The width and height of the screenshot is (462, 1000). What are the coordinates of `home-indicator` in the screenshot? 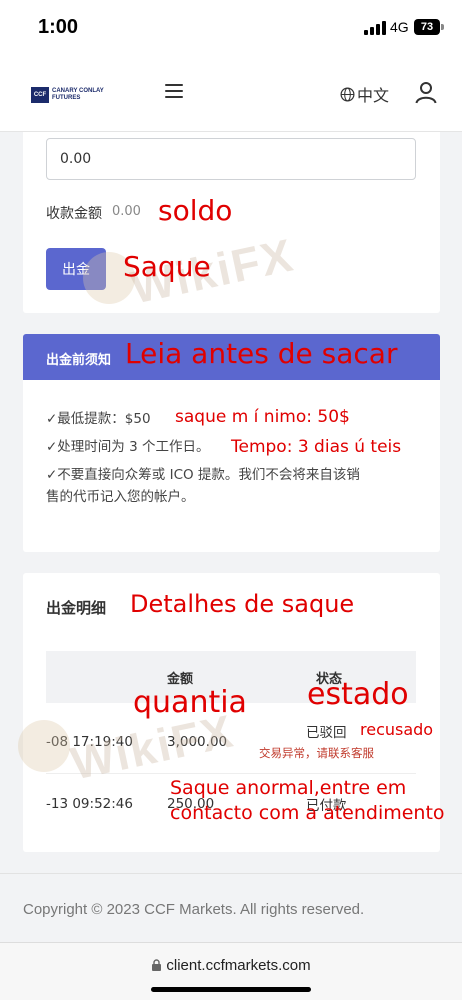 It's located at (231, 989).